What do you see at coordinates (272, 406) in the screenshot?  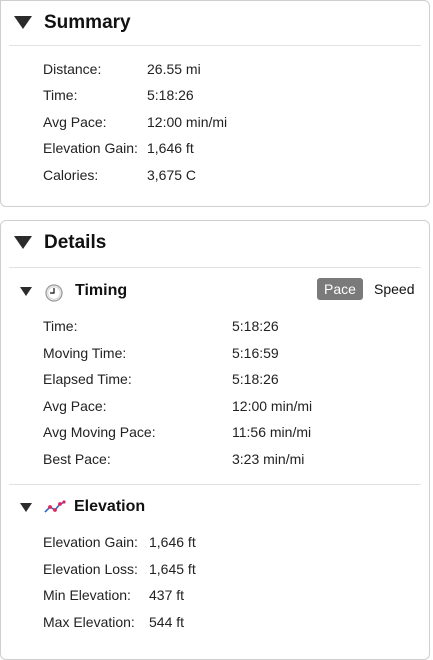 I see `timing-value-avg-pace: 12:00 min/mi` at bounding box center [272, 406].